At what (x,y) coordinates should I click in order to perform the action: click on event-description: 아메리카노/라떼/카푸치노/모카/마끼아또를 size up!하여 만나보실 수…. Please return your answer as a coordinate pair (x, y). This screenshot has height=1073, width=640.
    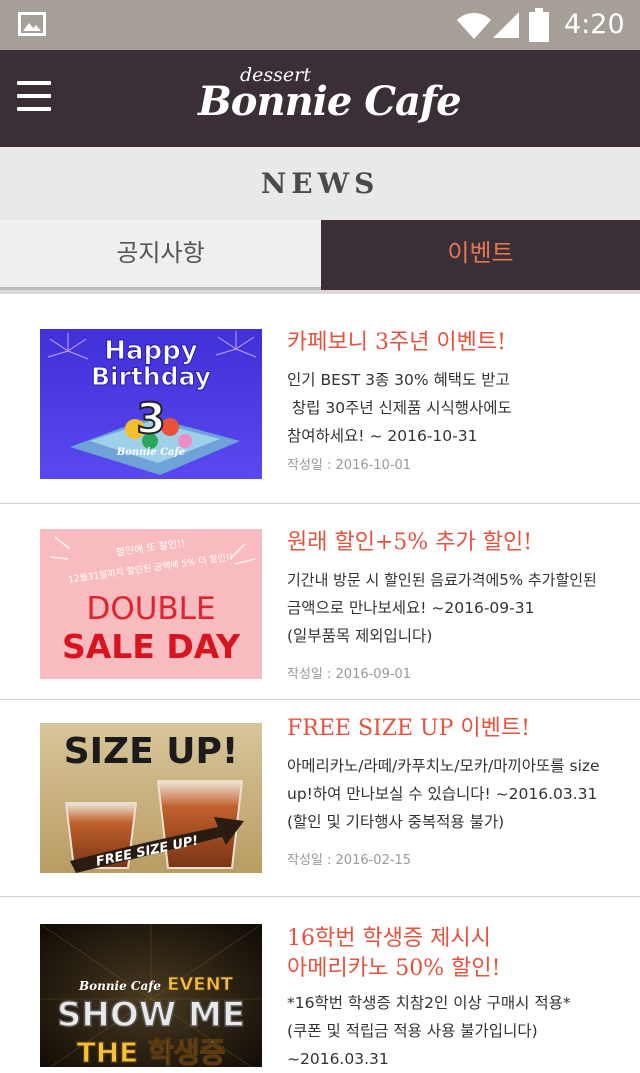
    Looking at the image, I should click on (443, 794).